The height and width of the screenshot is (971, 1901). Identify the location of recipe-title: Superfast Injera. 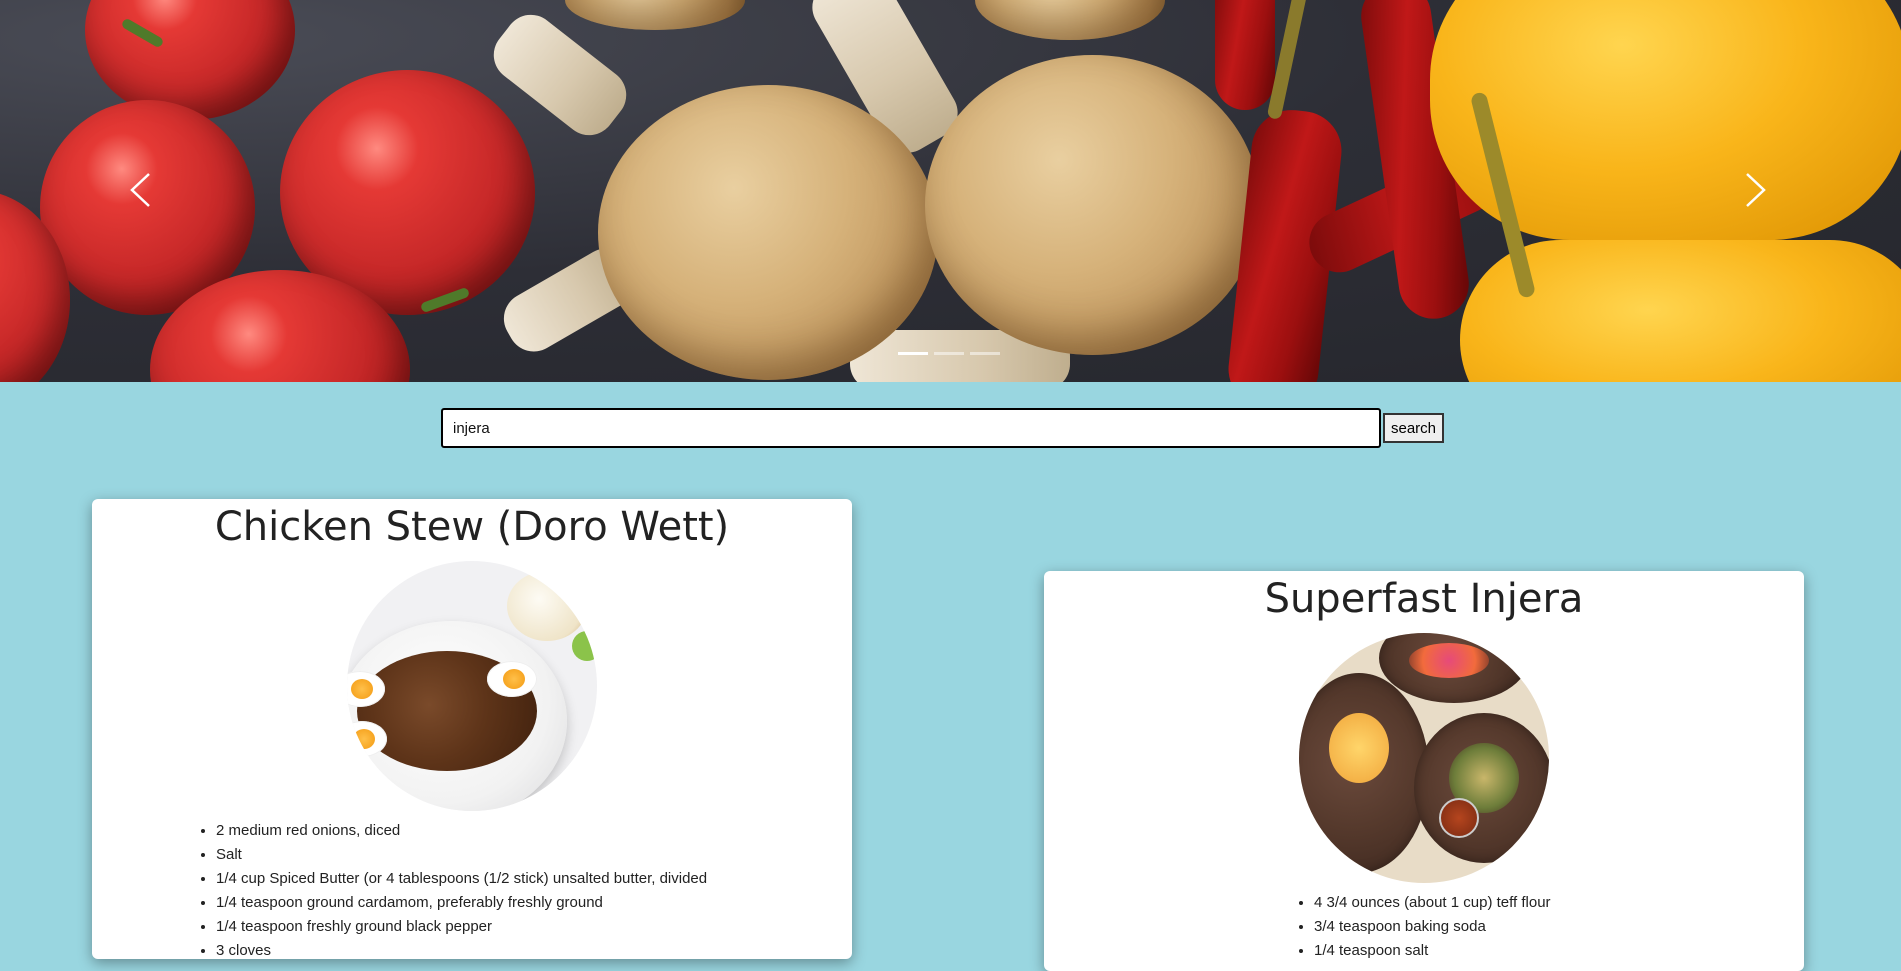
(1424, 599).